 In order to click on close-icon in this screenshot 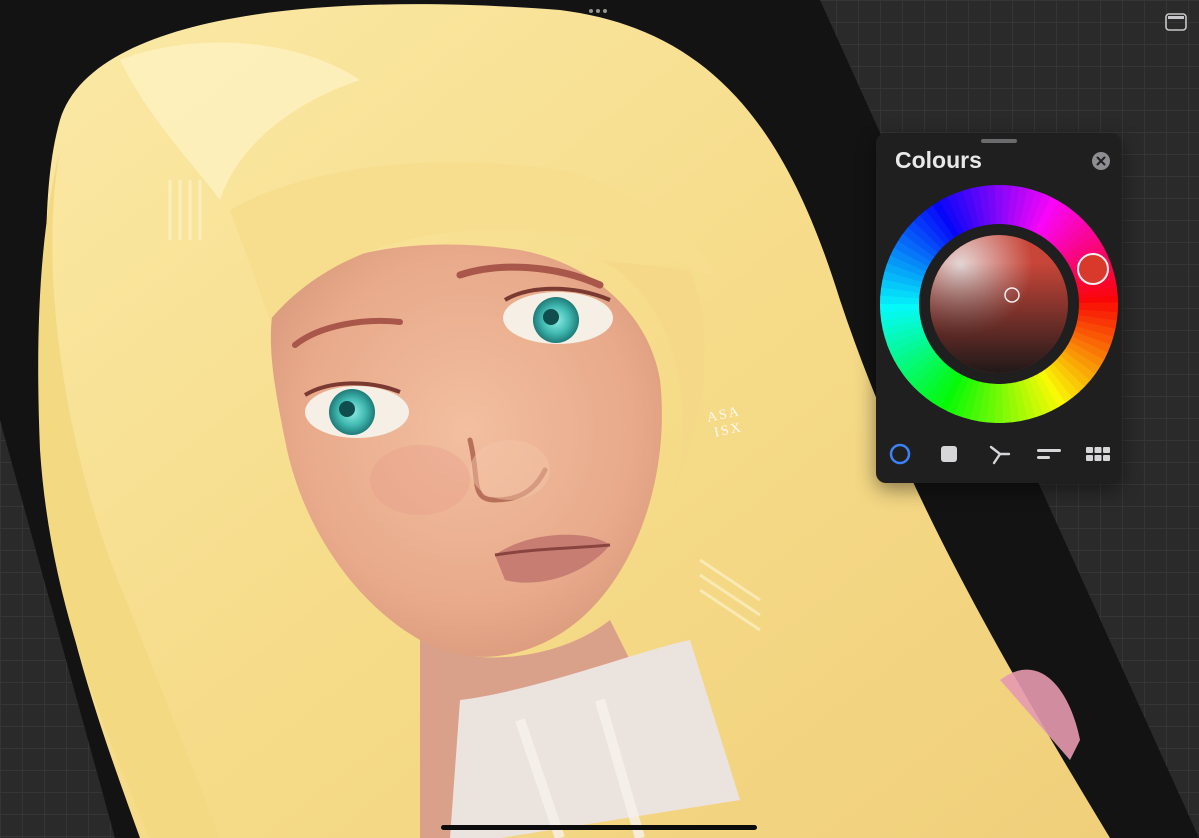, I will do `click(1101, 161)`.